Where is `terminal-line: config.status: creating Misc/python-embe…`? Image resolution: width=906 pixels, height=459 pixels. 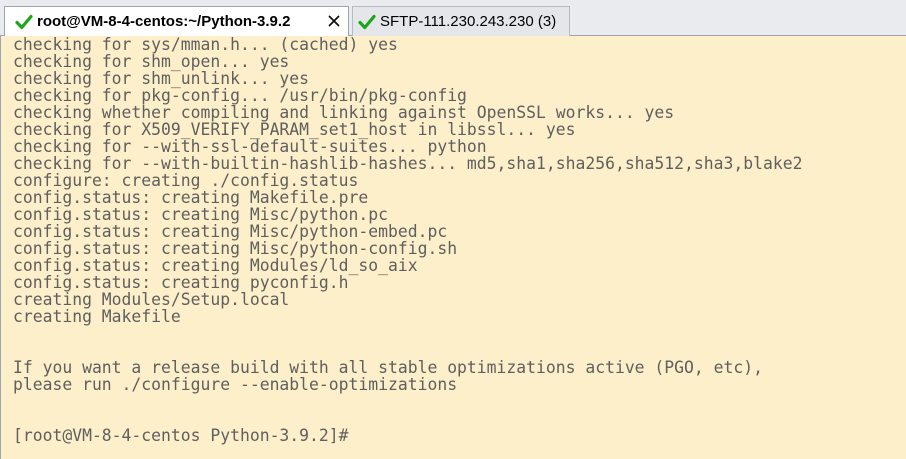 terminal-line: config.status: creating Misc/python-embe… is located at coordinates (230, 231).